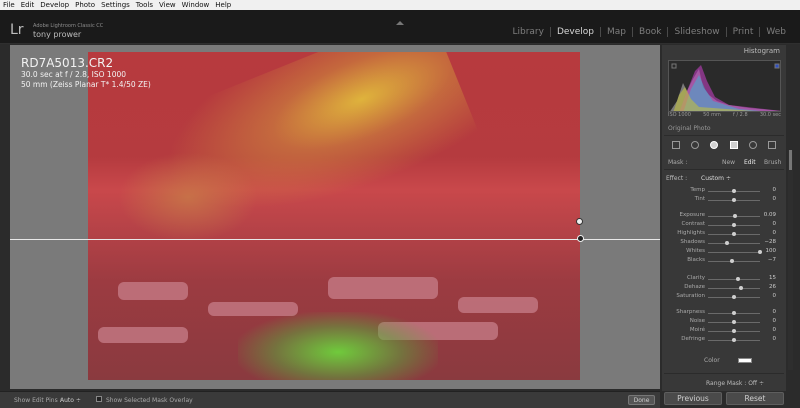 The width and height of the screenshot is (800, 408). I want to click on slider-dehaze: Dehaze 26, so click(724, 288).